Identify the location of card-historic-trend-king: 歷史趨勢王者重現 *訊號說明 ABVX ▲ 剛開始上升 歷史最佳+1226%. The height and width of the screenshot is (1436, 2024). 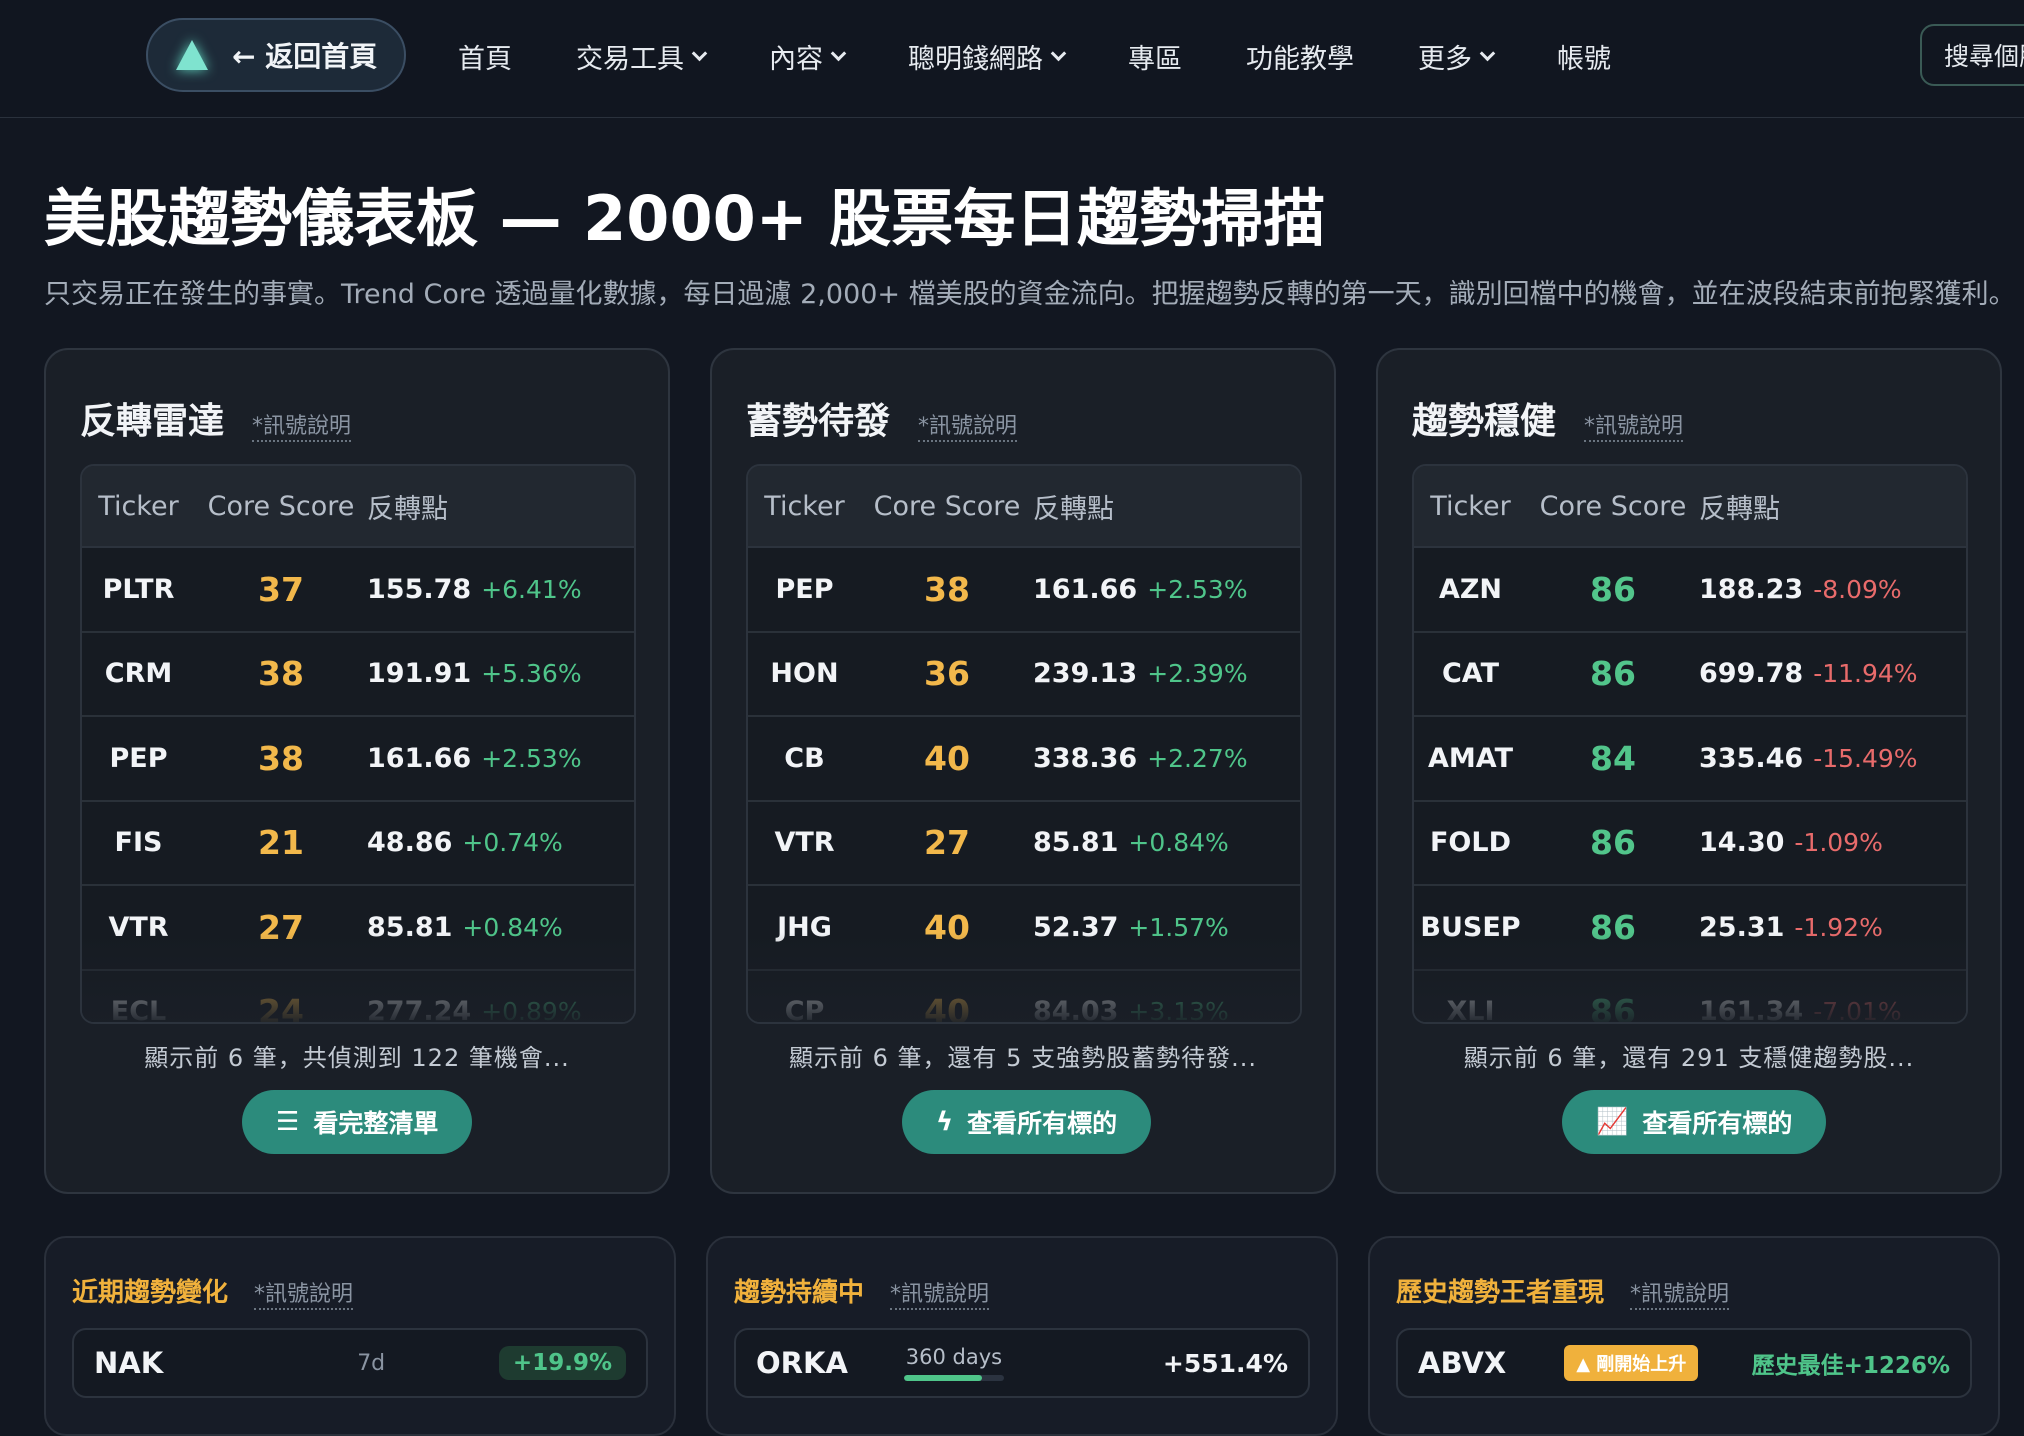
(1684, 1336).